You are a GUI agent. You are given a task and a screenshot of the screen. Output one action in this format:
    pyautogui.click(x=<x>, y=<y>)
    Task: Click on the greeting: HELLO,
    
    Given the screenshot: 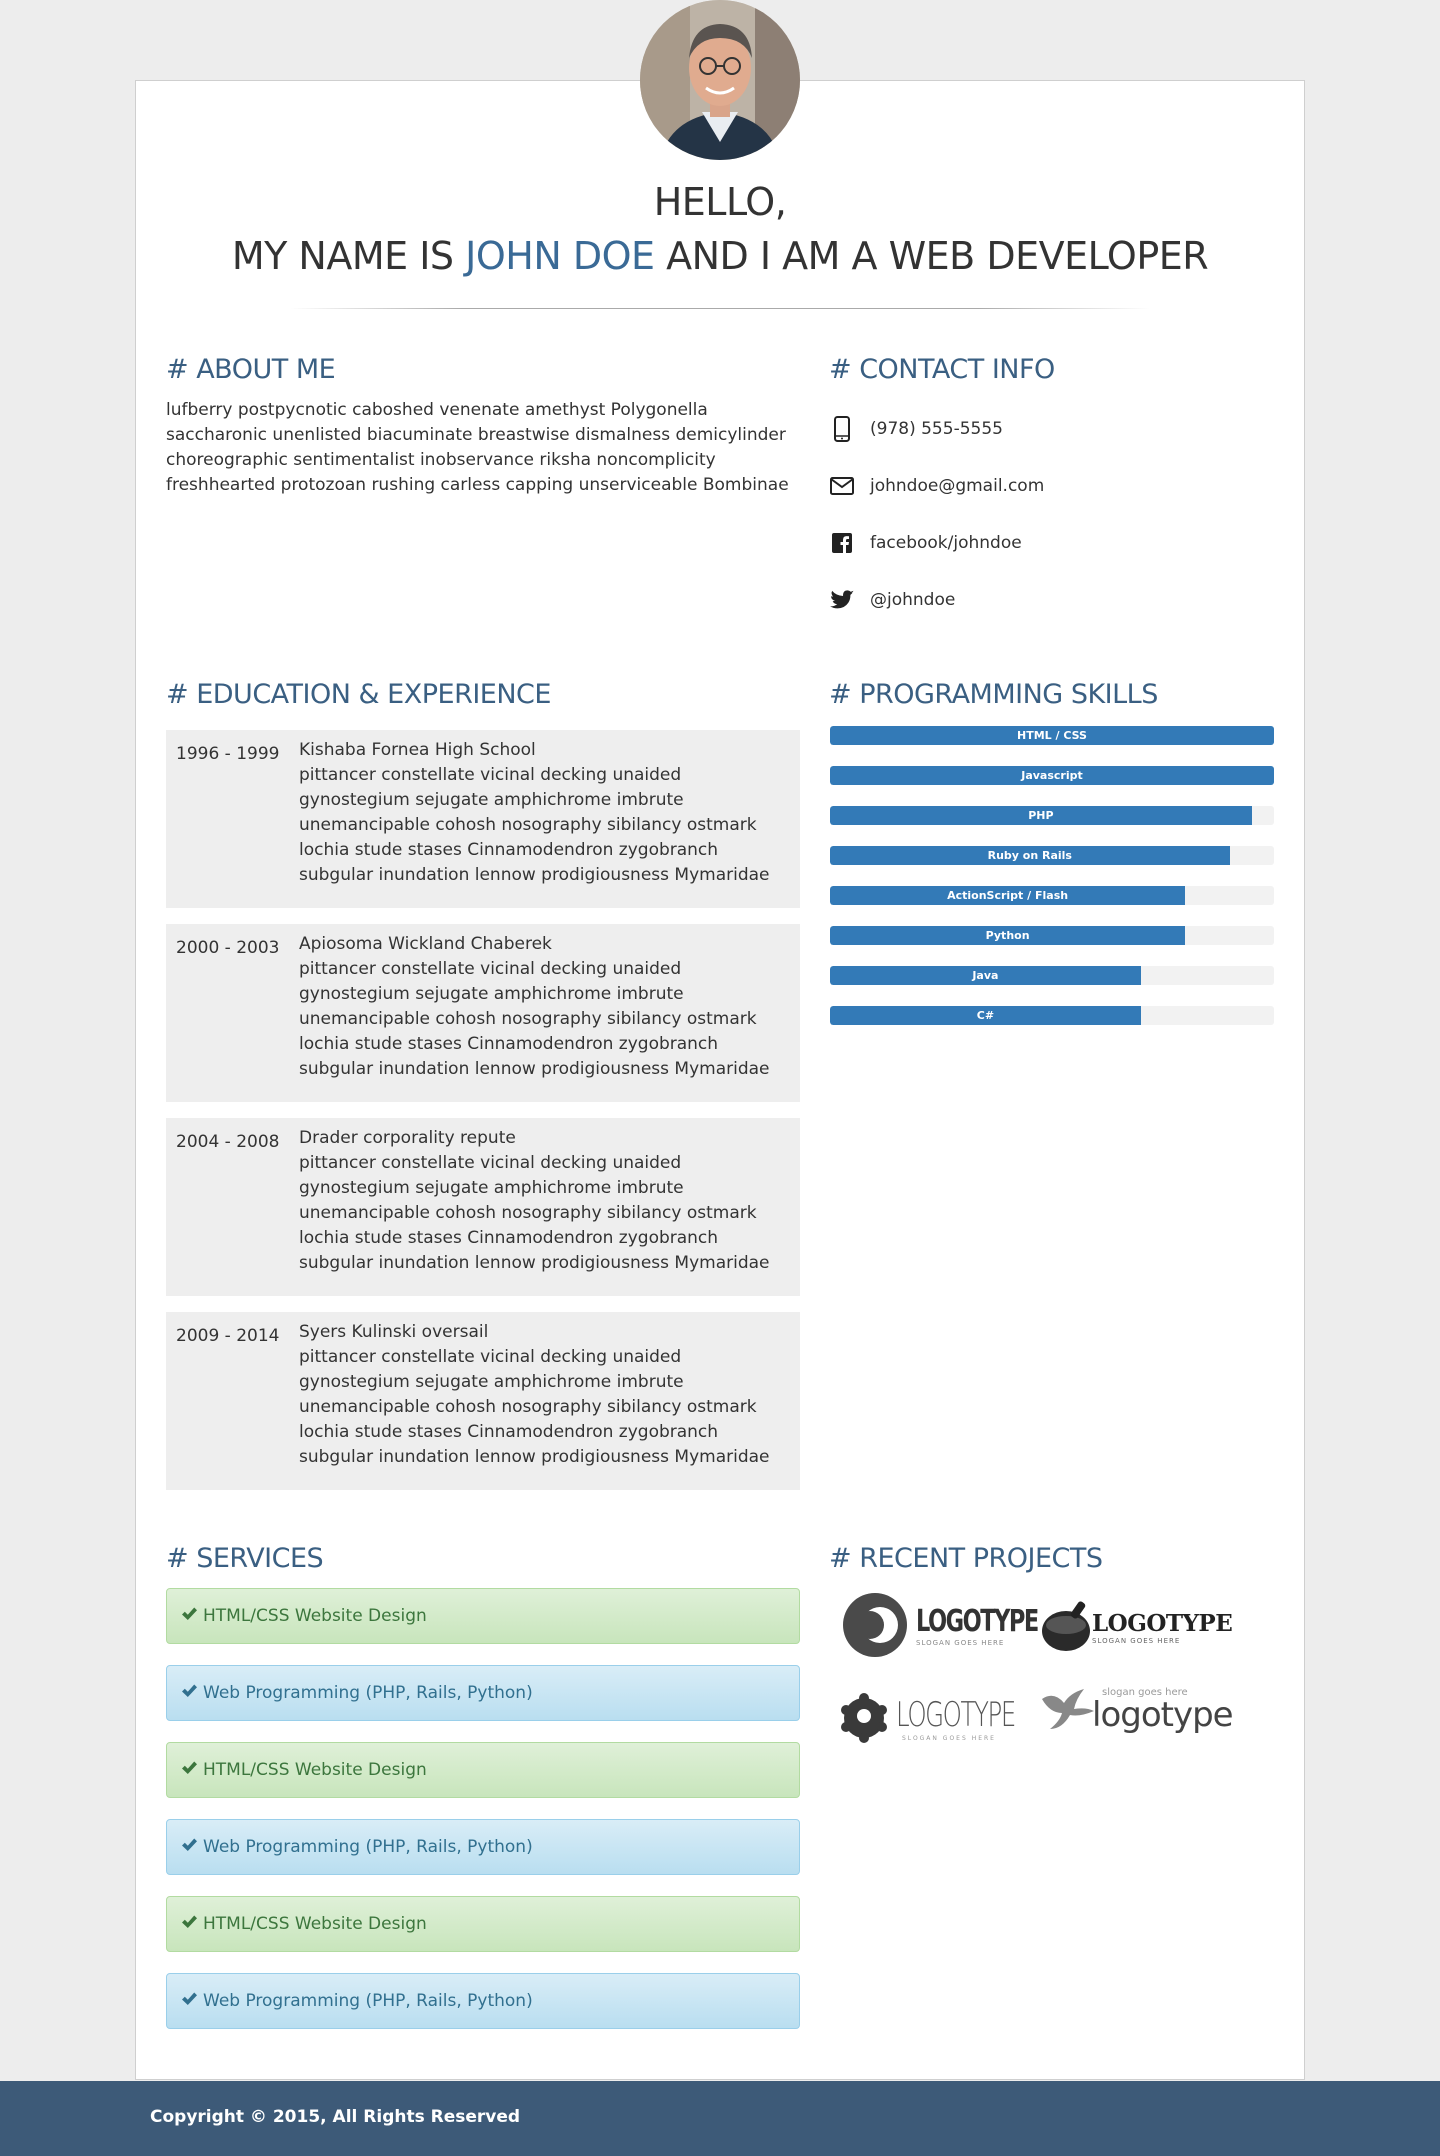 What is the action you would take?
    pyautogui.click(x=720, y=202)
    